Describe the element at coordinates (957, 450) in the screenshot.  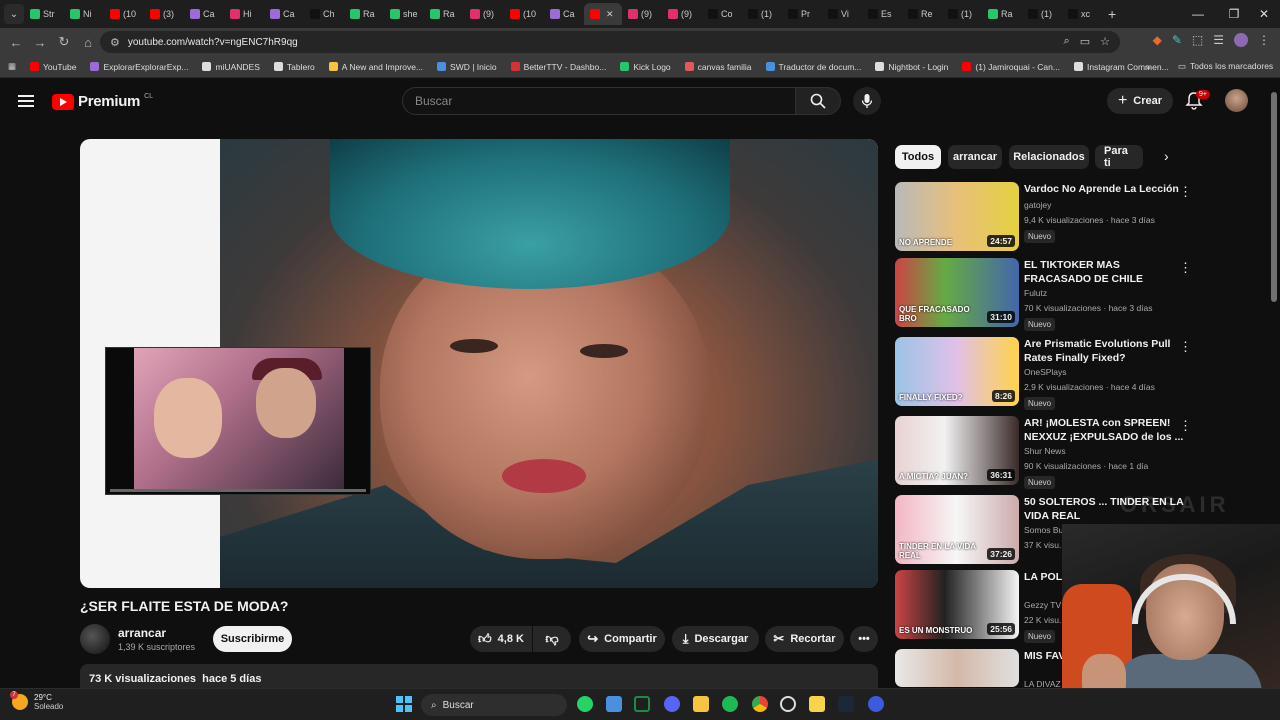
I see `video-thumbnail: A MICTIA? JUAN? 36:31` at that location.